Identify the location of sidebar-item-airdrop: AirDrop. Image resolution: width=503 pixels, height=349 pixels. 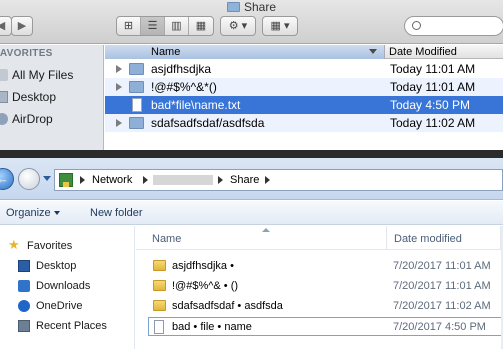
(51, 119).